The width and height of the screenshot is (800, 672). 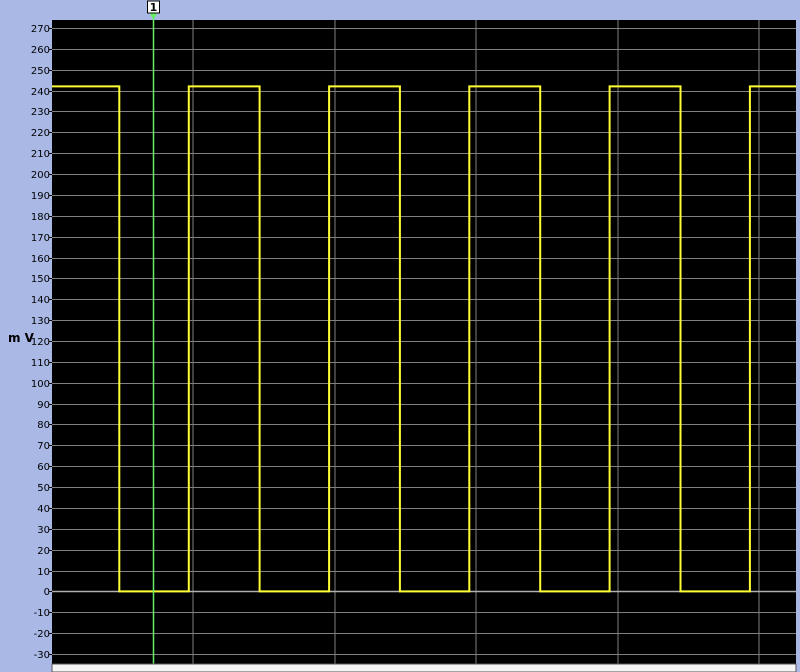 What do you see at coordinates (40, 321) in the screenshot?
I see `y-tick-label: 130` at bounding box center [40, 321].